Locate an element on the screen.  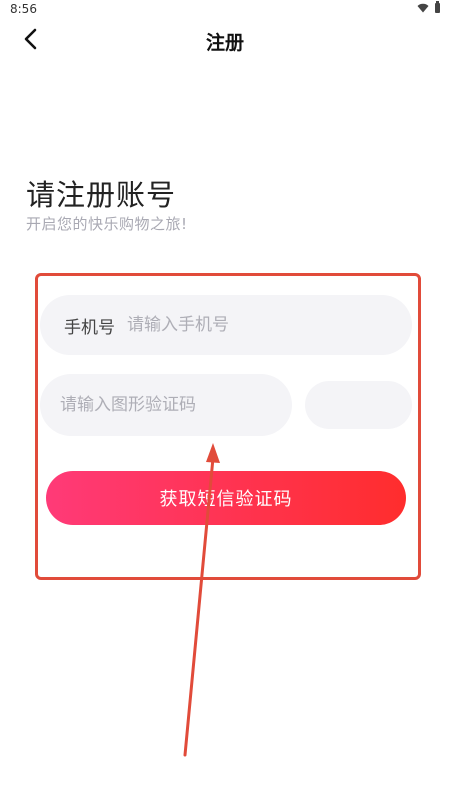
battery-icon is located at coordinates (437, 7).